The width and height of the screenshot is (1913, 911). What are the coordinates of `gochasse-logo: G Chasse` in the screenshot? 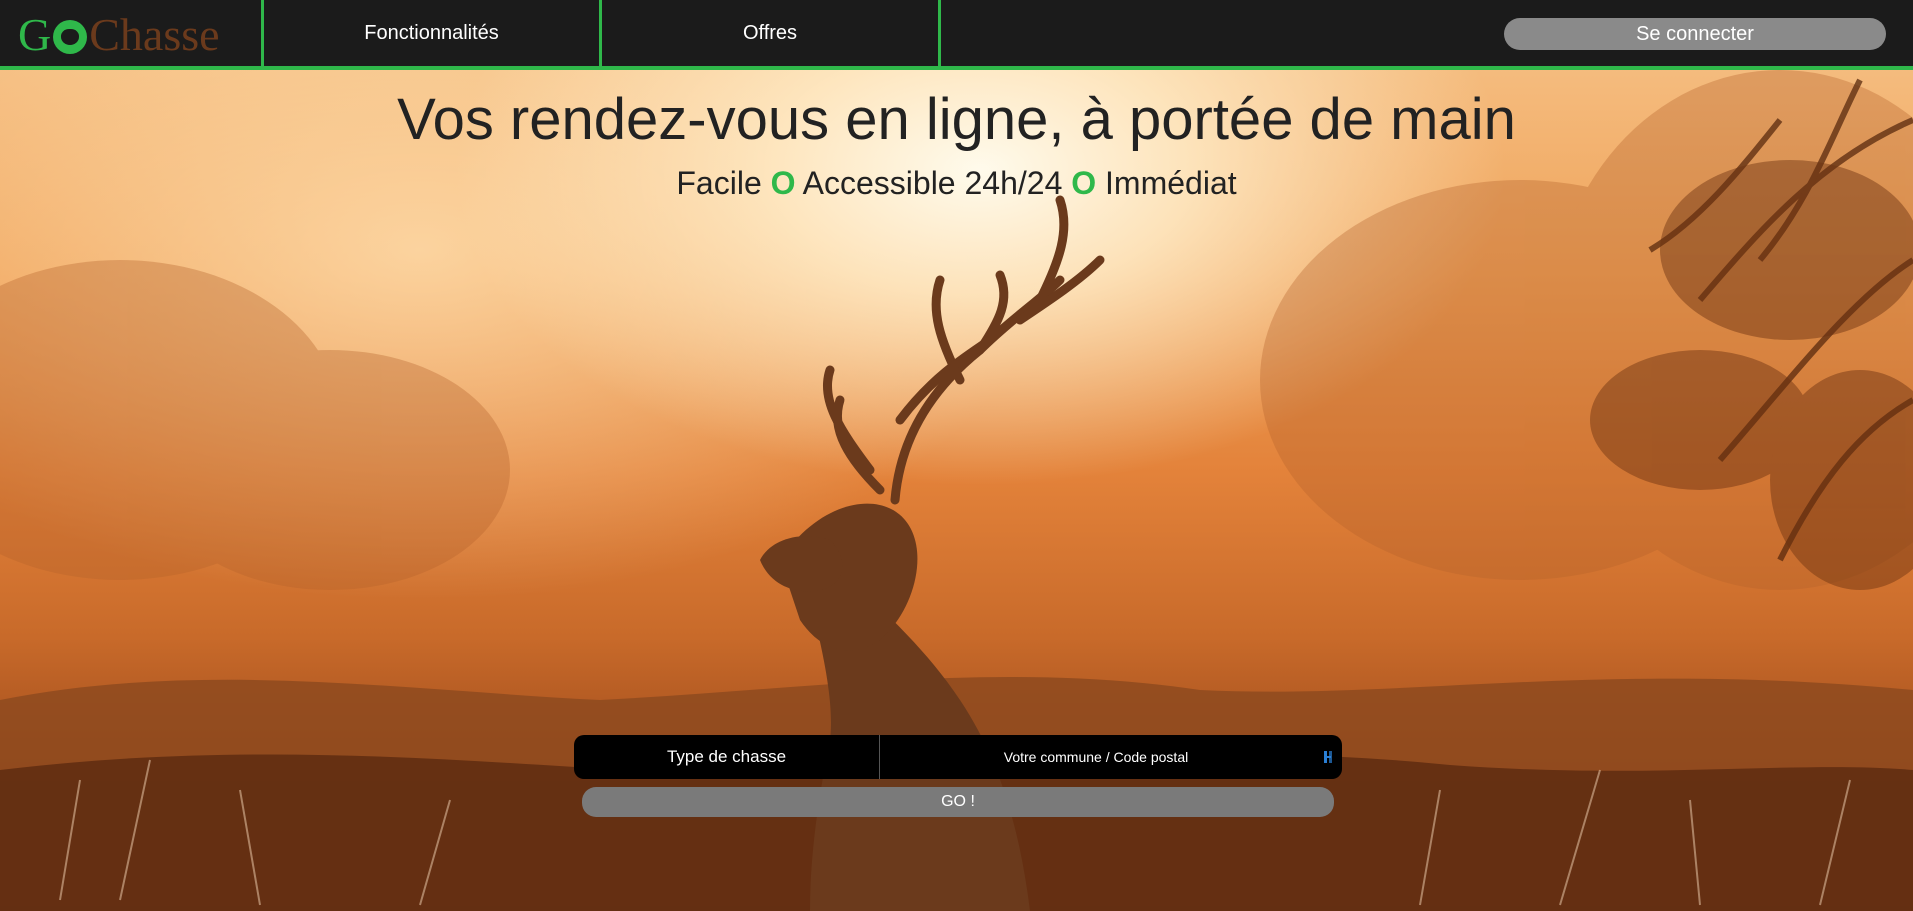 It's located at (119, 35).